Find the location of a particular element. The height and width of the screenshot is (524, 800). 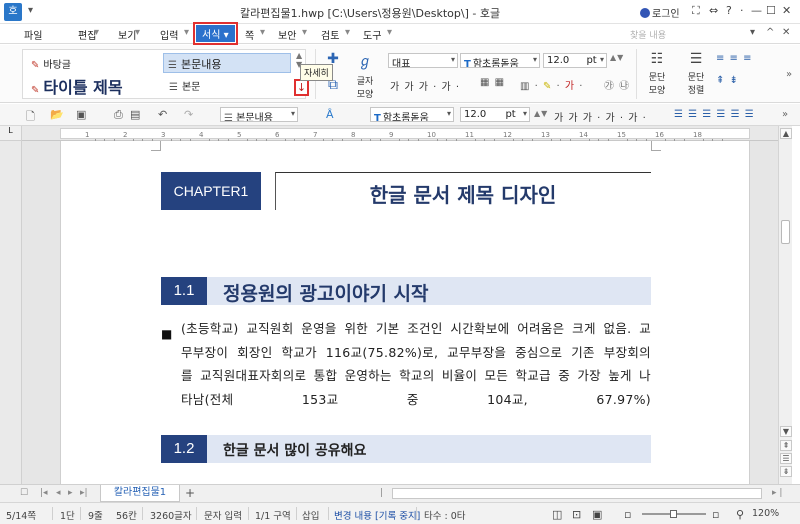

status-track-changes: 변경 내용 [기록 중지] is located at coordinates (377, 515).